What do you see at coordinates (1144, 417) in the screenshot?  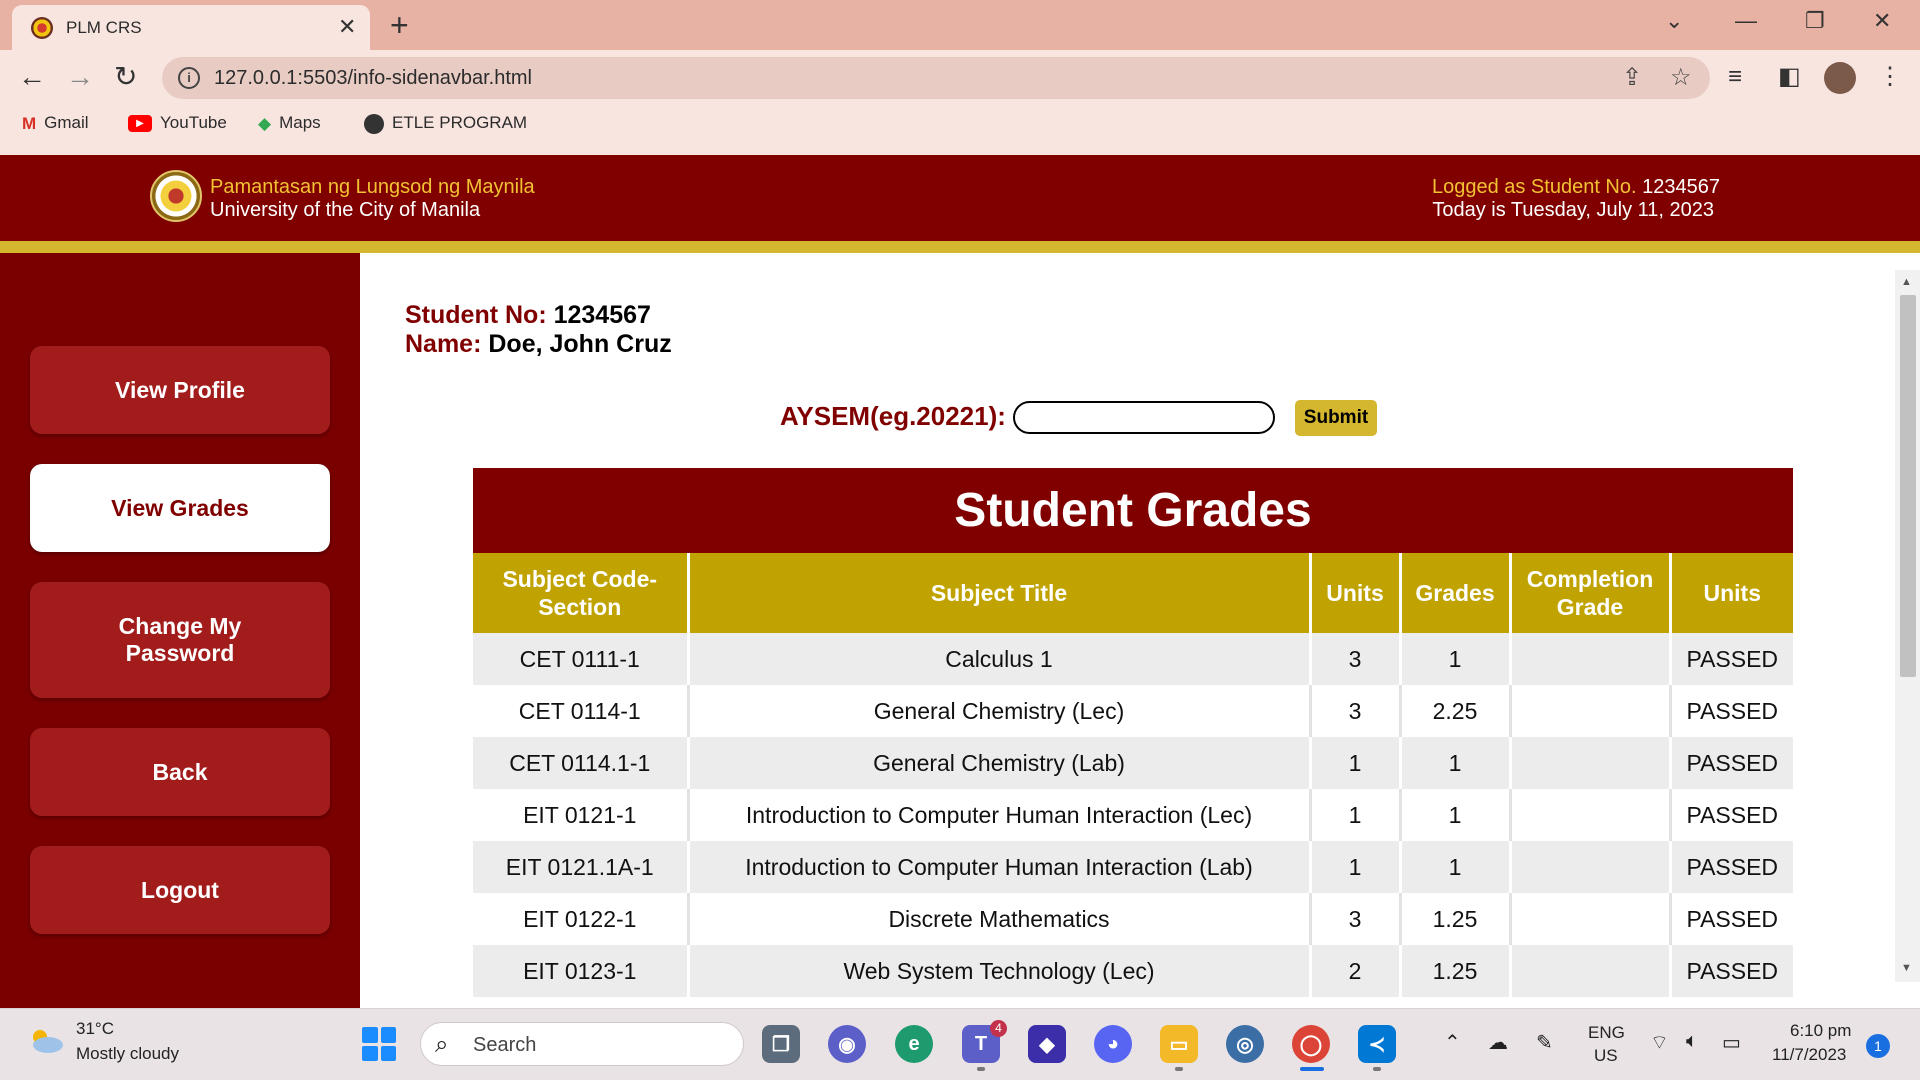 I see `aysem-input` at bounding box center [1144, 417].